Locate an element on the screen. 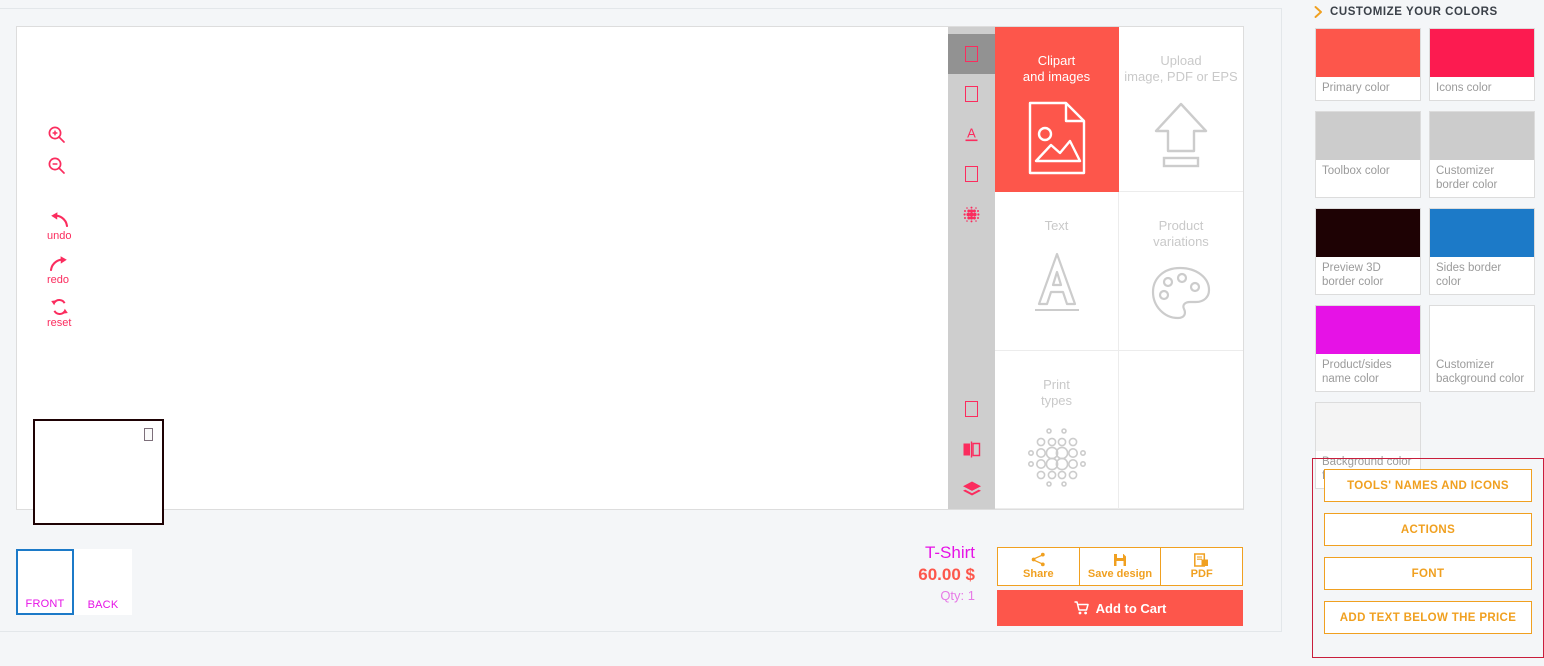 The height and width of the screenshot is (666, 1544). swatch-preview-3d-border-color: Preview 3D border color is located at coordinates (1368, 251).